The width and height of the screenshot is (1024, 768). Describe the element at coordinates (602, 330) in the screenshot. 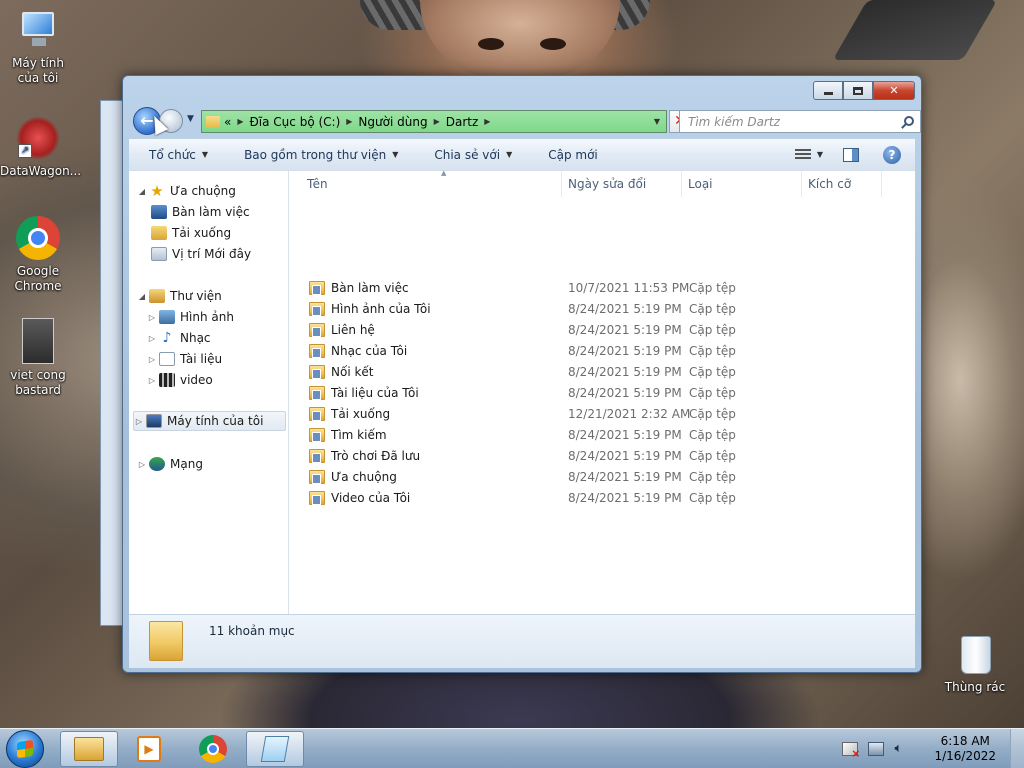

I see `table-row: Liên hệ 8/24/2021 5:19 PM Cặp tệp` at that location.